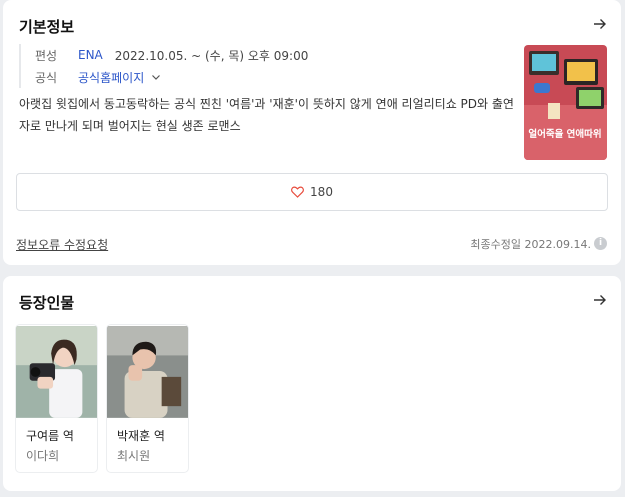 The image size is (625, 497). What do you see at coordinates (62, 244) in the screenshot?
I see `report-error-link: 정보오류 수정요청` at bounding box center [62, 244].